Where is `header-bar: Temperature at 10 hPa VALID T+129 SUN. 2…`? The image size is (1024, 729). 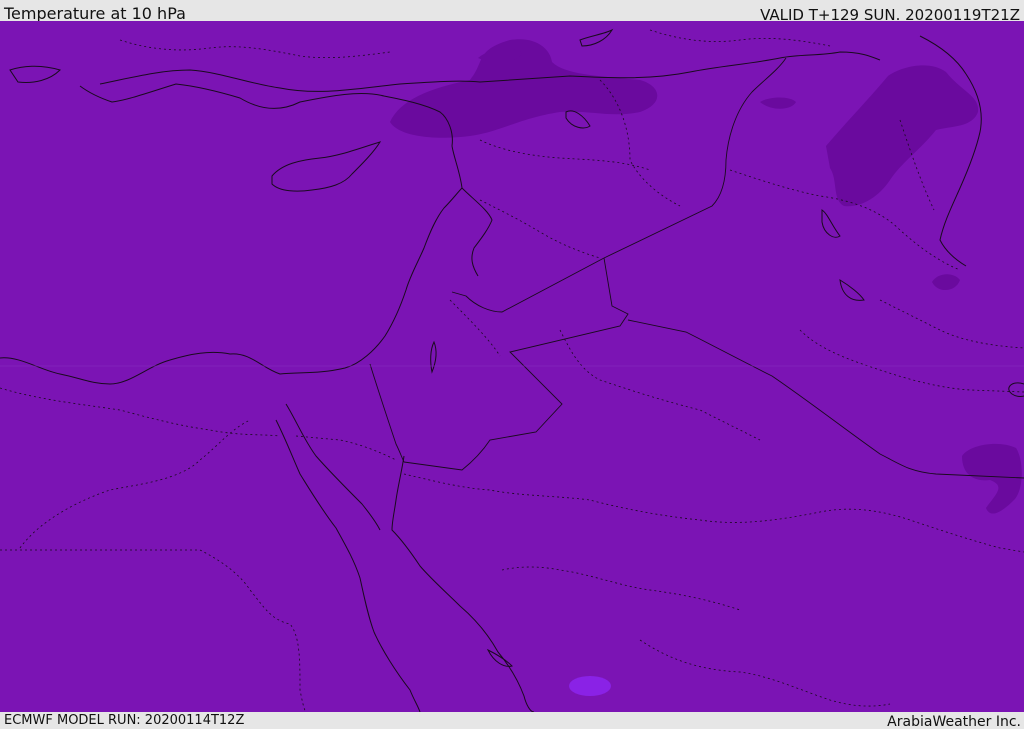 header-bar: Temperature at 10 hPa VALID T+129 SUN. 2… is located at coordinates (512, 12).